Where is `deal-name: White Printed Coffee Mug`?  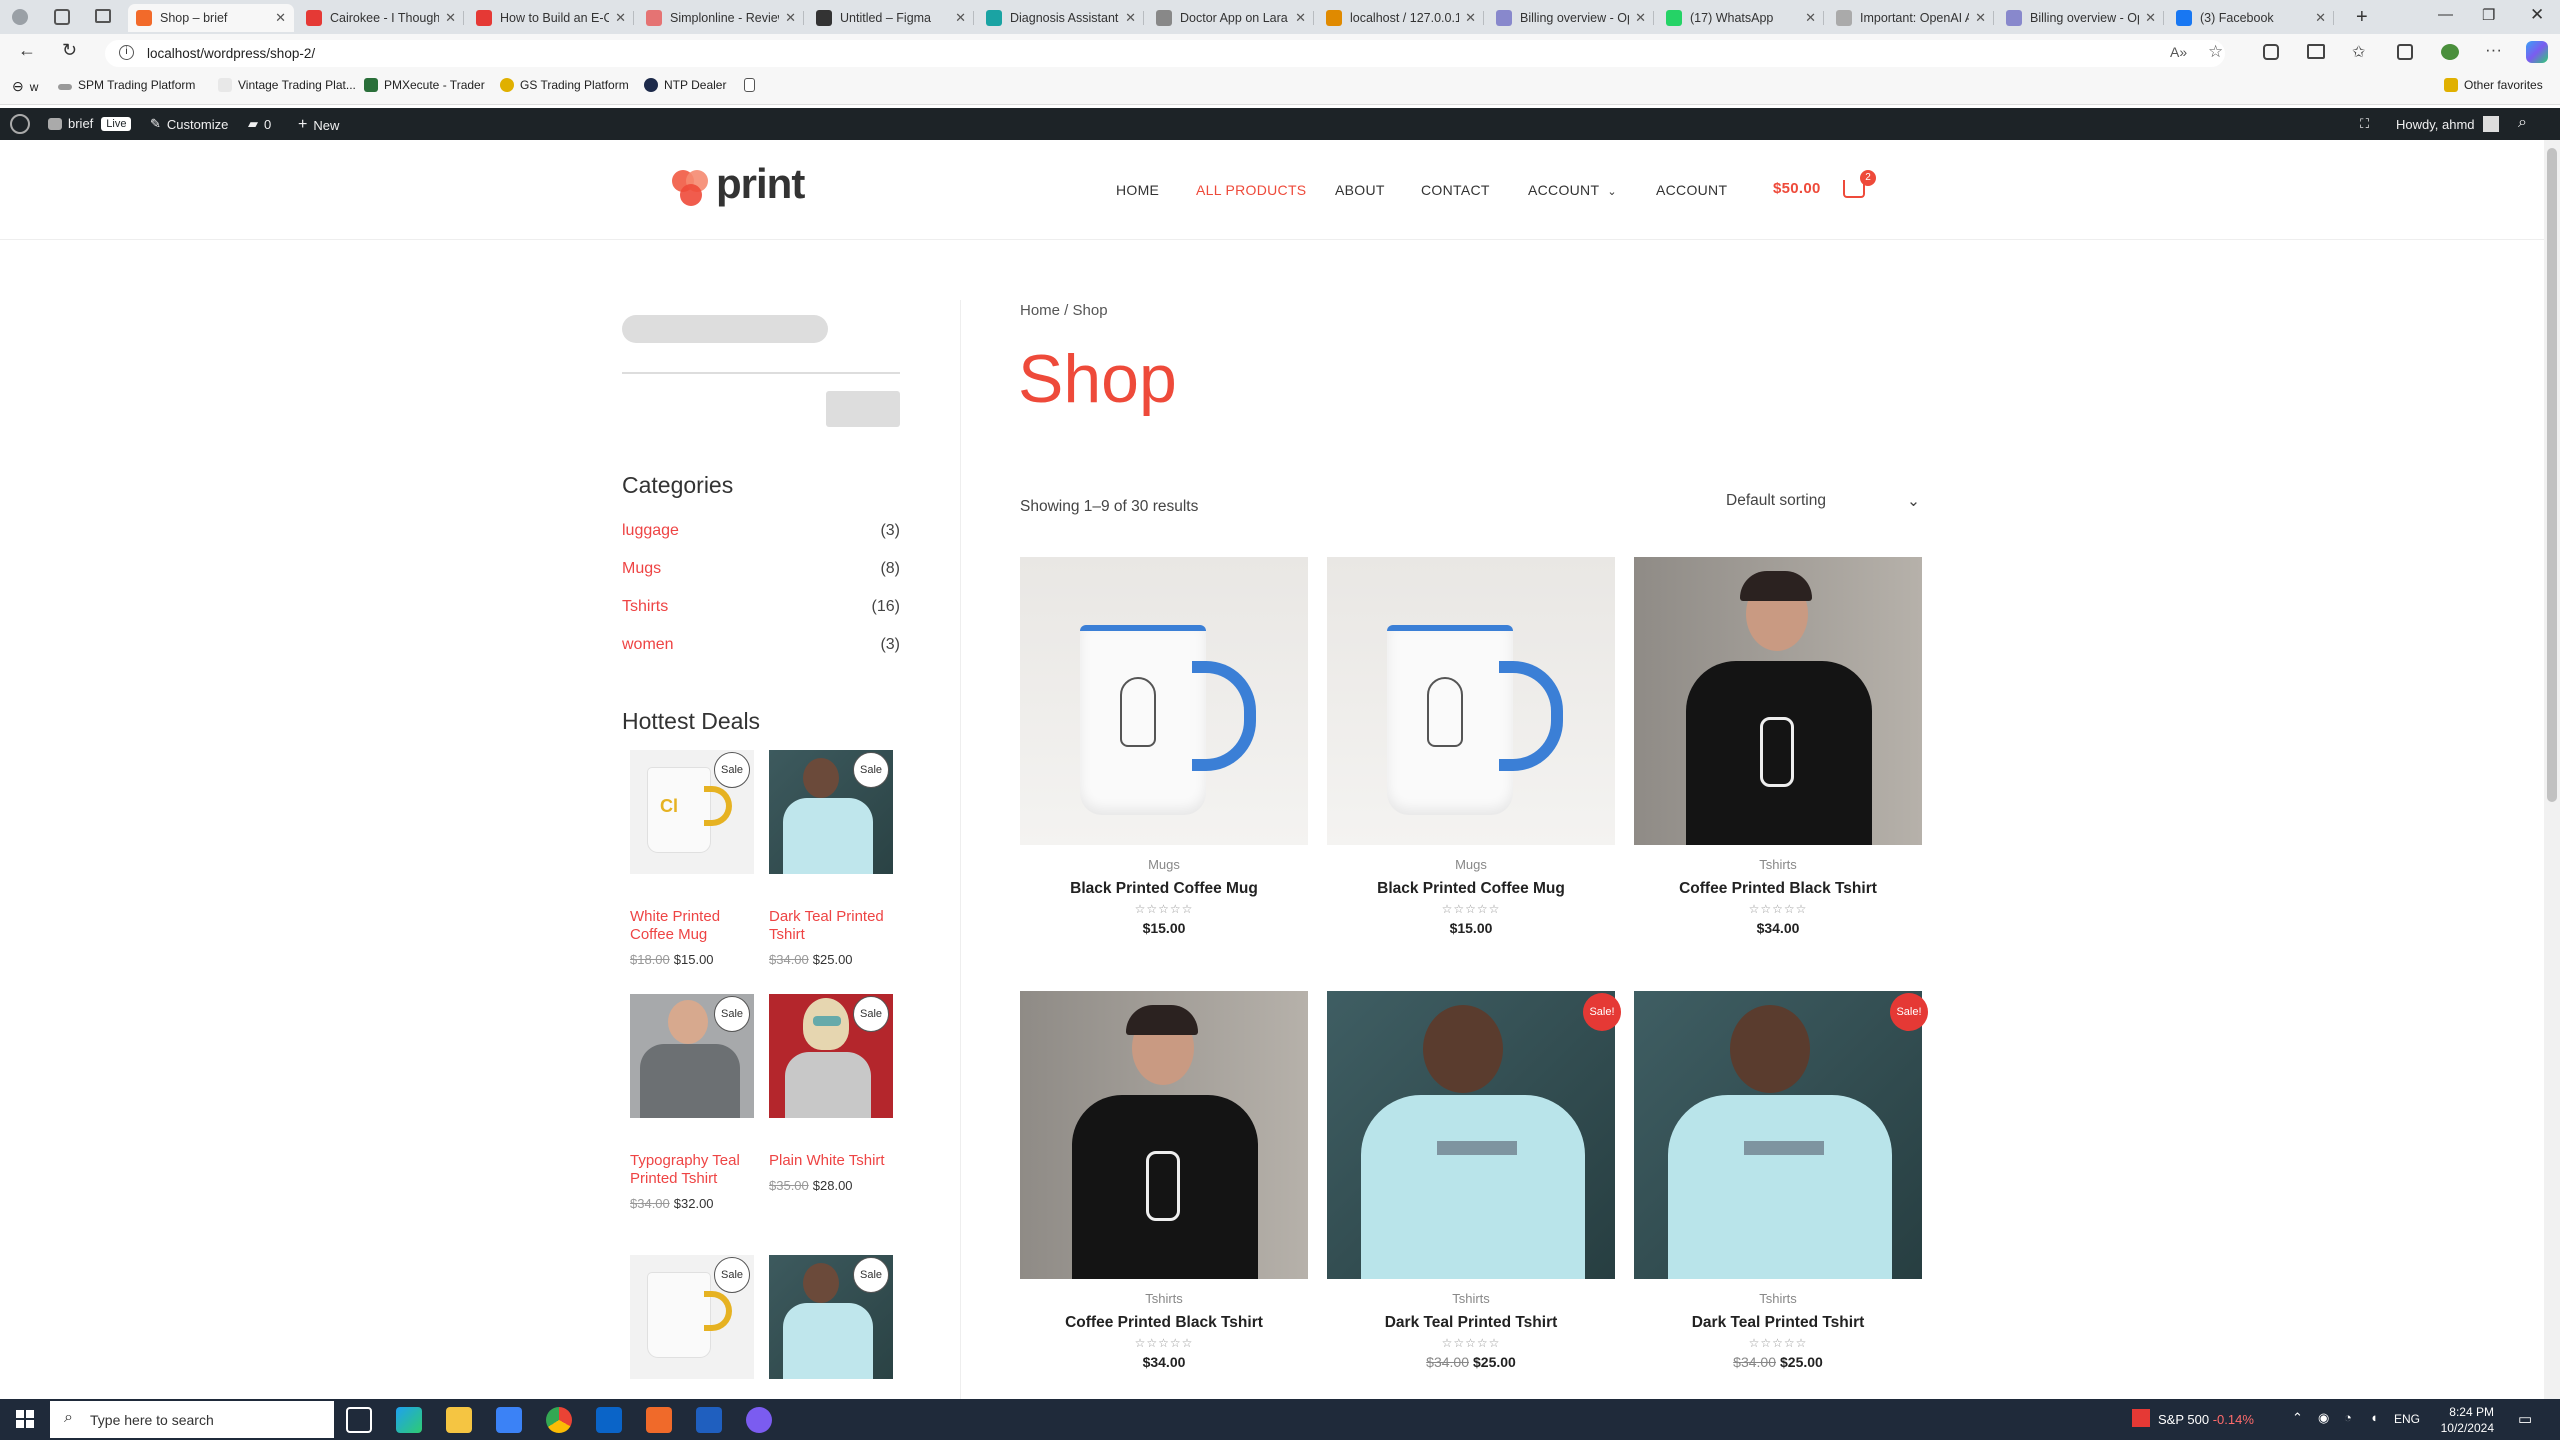 deal-name: White Printed Coffee Mug is located at coordinates (692, 926).